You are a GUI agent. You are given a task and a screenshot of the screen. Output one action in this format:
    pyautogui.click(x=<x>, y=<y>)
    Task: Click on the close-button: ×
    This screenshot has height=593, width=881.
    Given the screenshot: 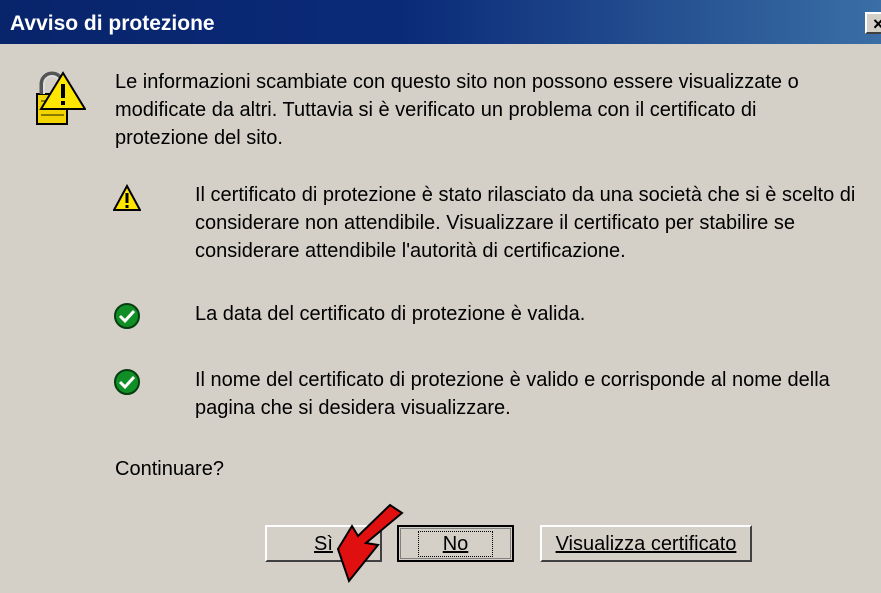 What is the action you would take?
    pyautogui.click(x=873, y=23)
    